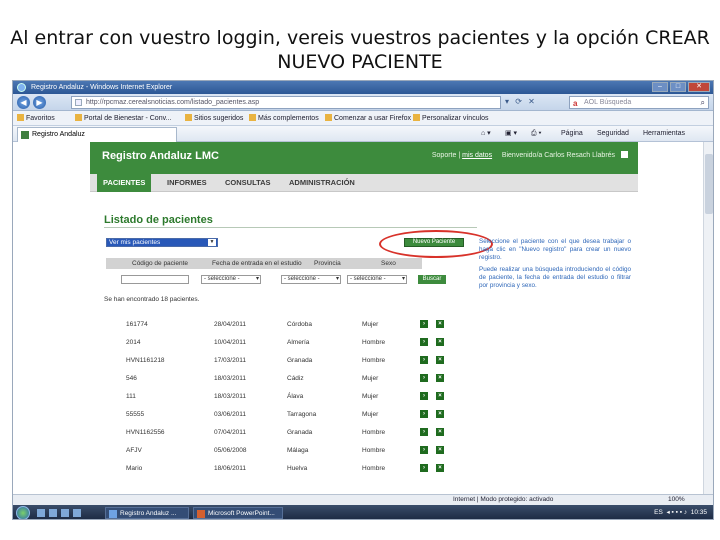  What do you see at coordinates (187, 183) in the screenshot?
I see `nav-informes: INFORMES` at bounding box center [187, 183].